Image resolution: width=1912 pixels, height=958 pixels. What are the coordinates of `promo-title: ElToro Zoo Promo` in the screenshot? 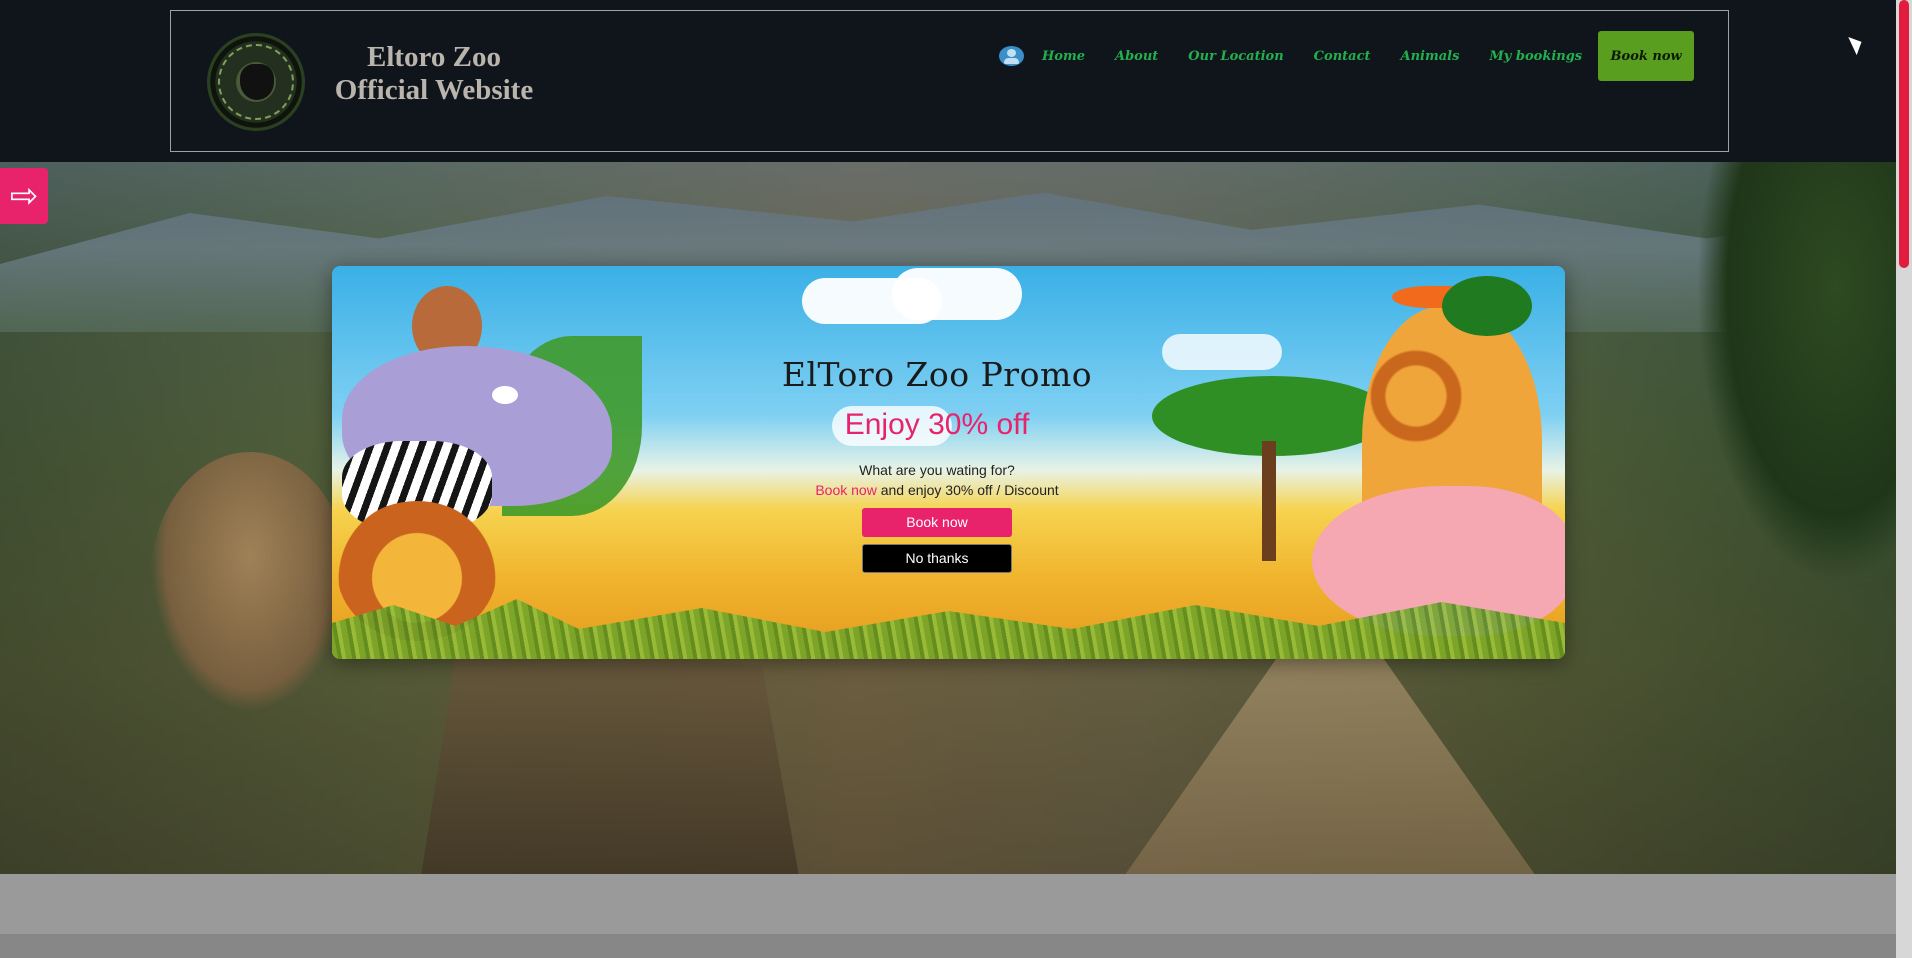 It's located at (937, 374).